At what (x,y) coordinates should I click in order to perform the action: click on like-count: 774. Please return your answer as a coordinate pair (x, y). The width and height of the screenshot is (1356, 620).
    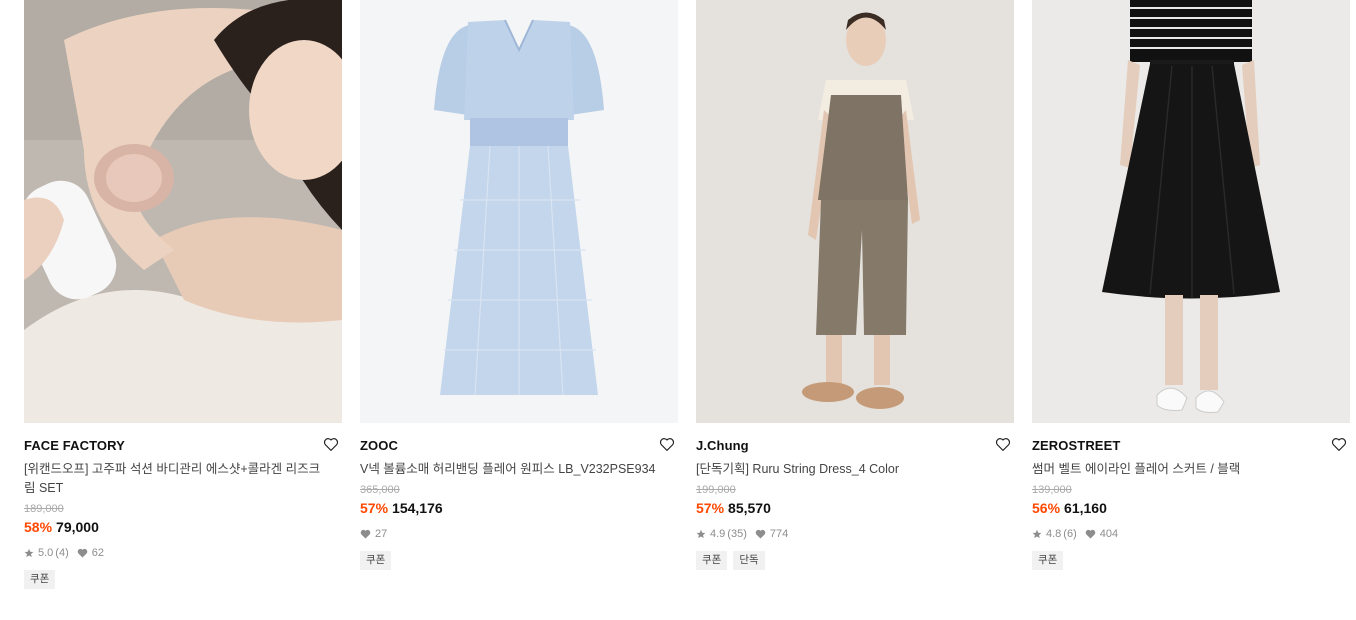
    Looking at the image, I should click on (779, 534).